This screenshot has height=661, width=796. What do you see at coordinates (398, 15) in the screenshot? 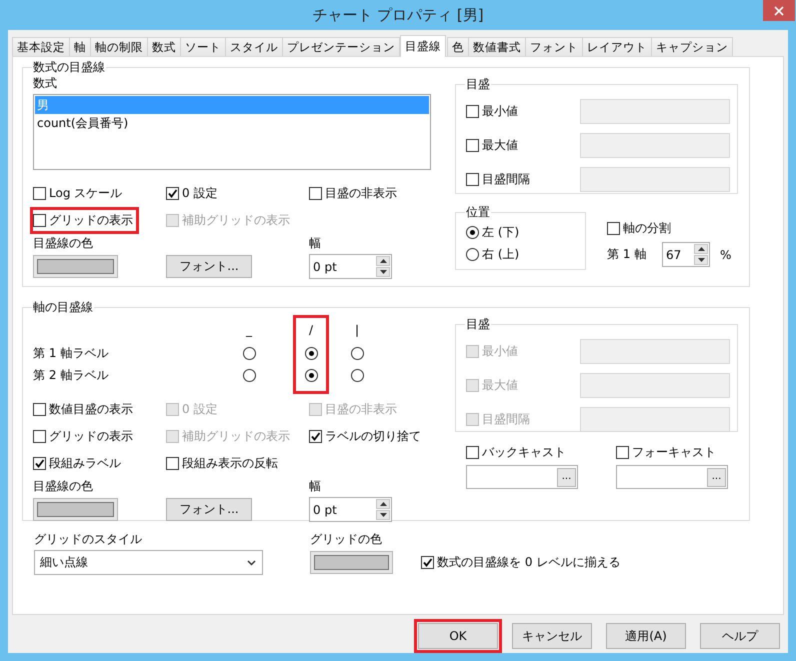
I see `window-title: チャート プロパティ [男]` at bounding box center [398, 15].